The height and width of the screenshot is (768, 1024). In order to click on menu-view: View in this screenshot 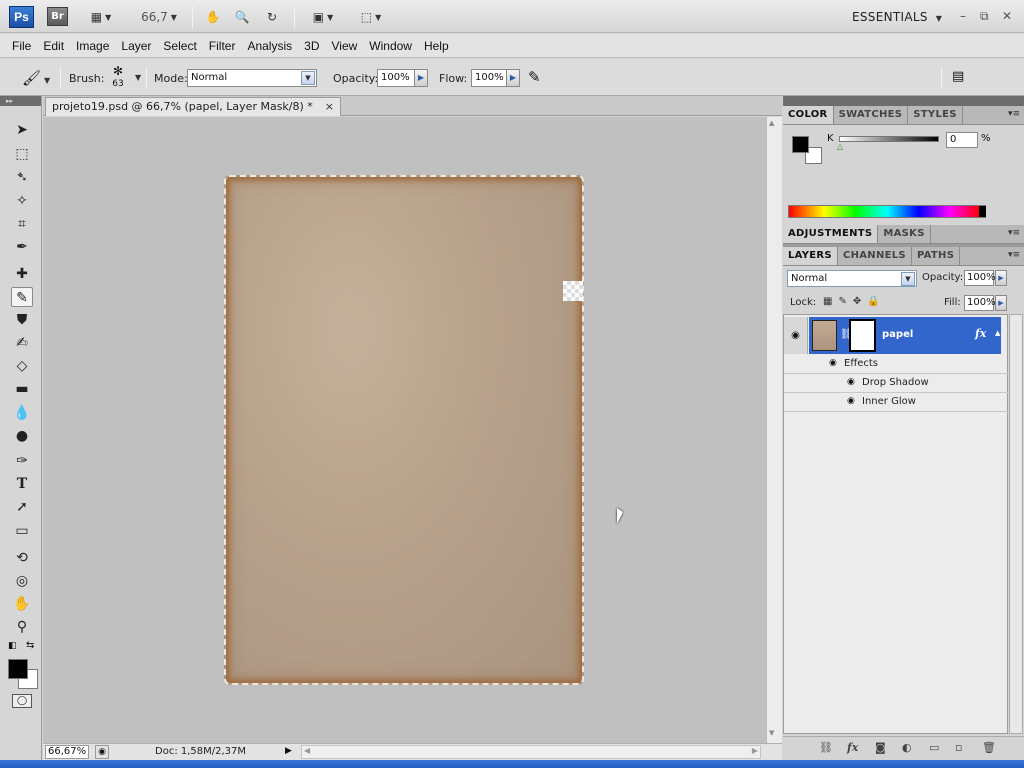, I will do `click(344, 46)`.